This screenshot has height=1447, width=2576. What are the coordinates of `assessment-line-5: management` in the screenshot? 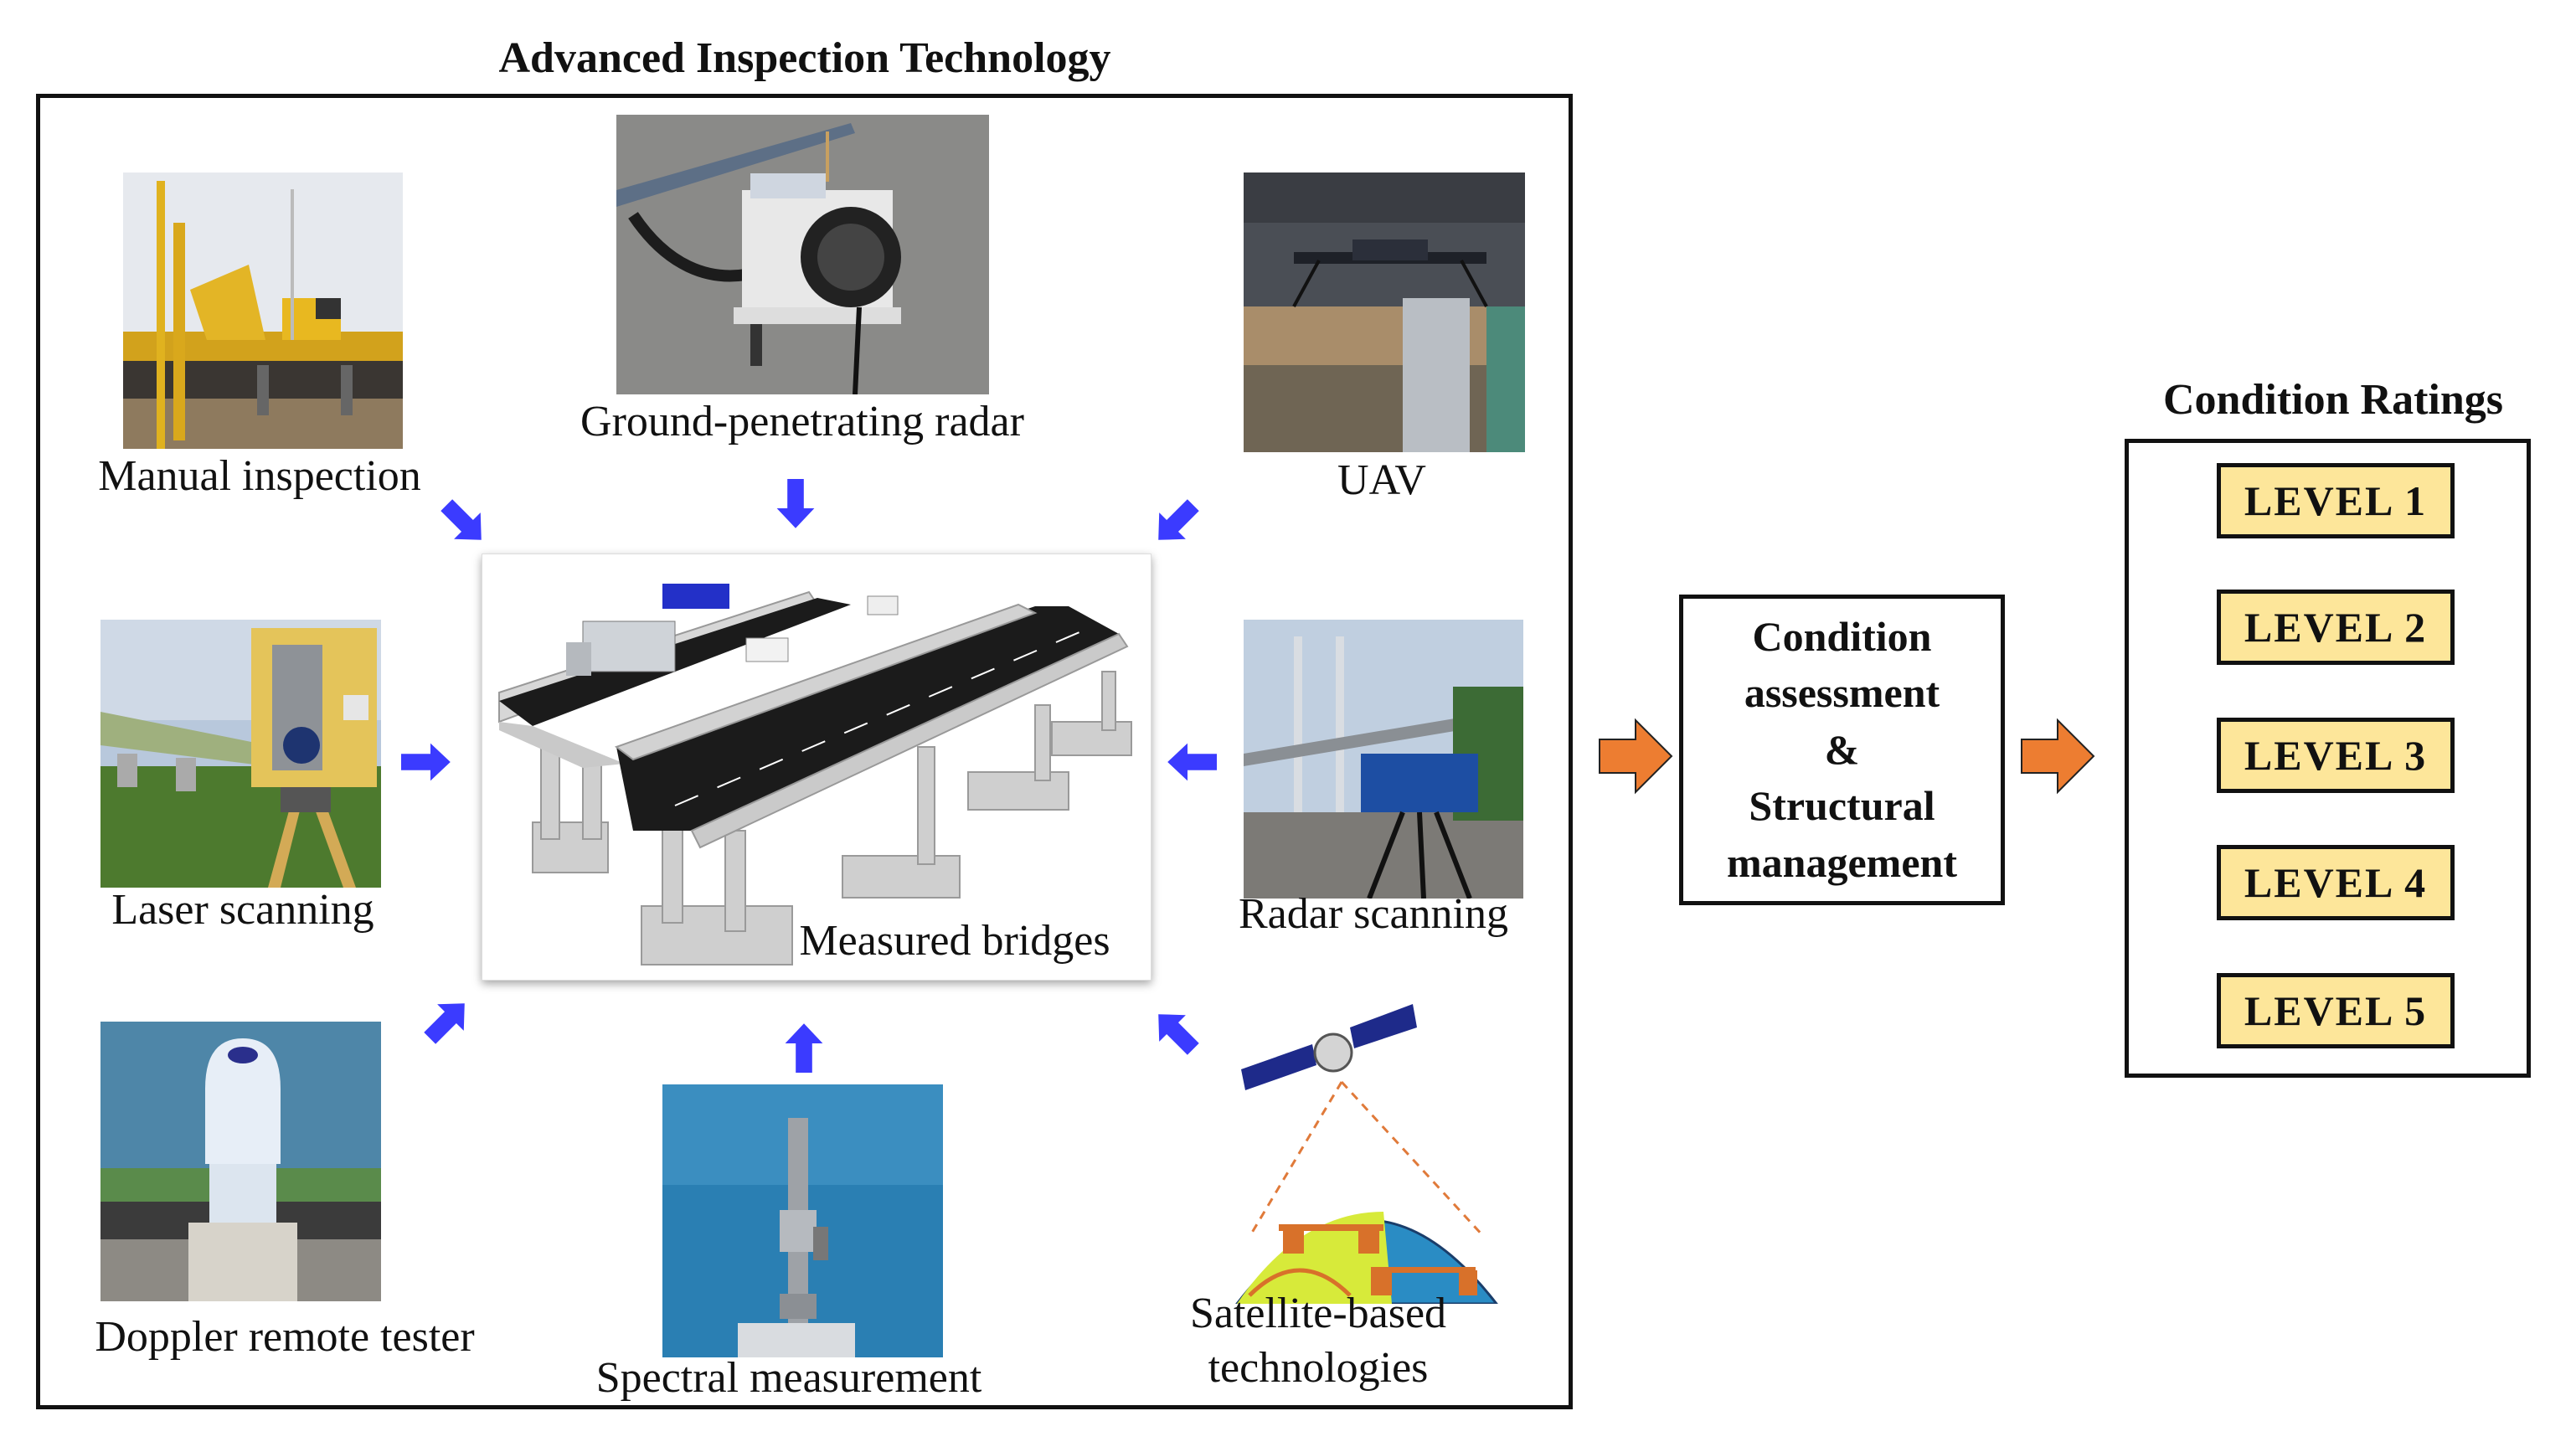 It's located at (1842, 862).